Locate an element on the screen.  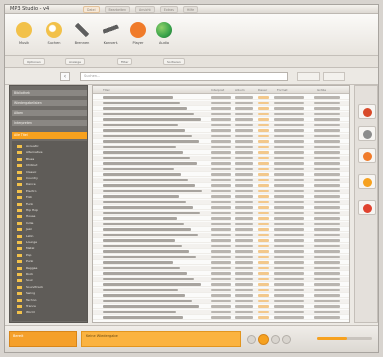
music-button: Musik is located at coordinates (24, 37).